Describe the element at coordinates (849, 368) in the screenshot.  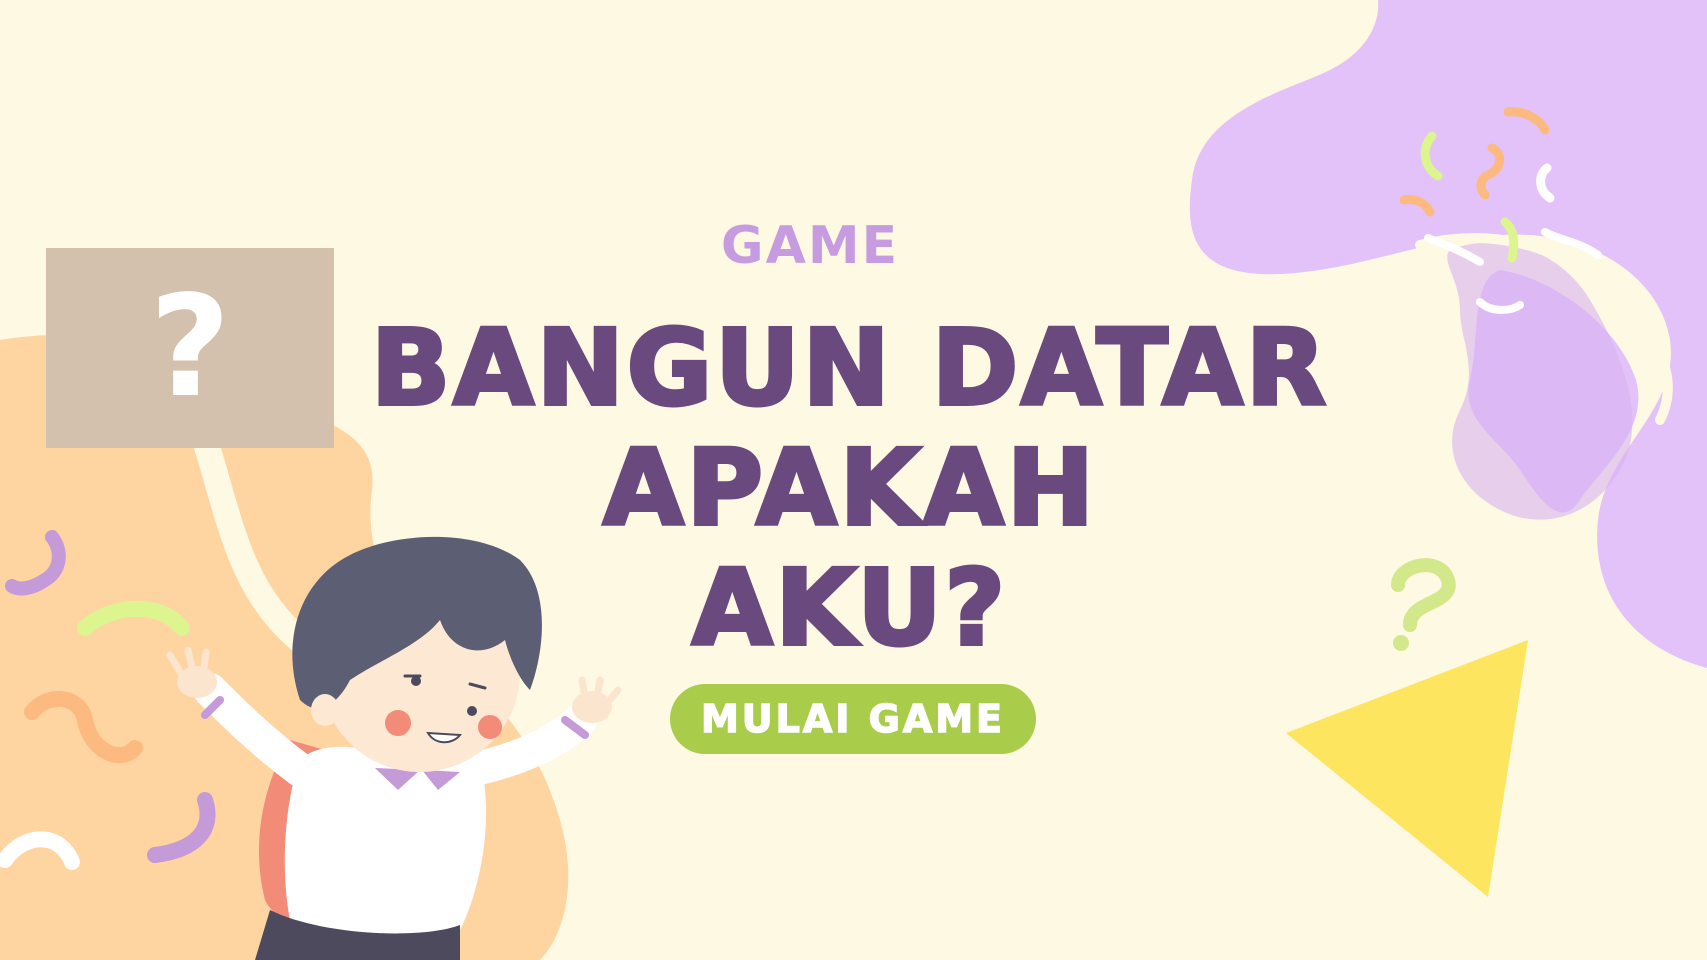
I see `title-line-1: BANGUN DATAR` at that location.